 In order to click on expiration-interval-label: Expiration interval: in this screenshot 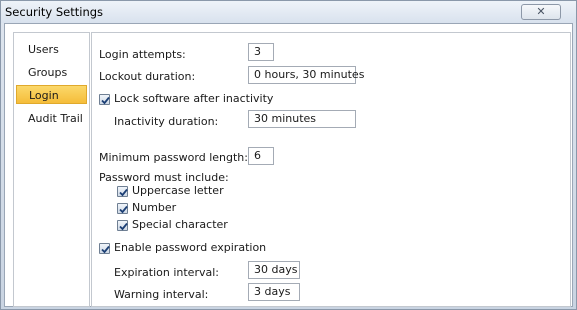, I will do `click(166, 272)`.